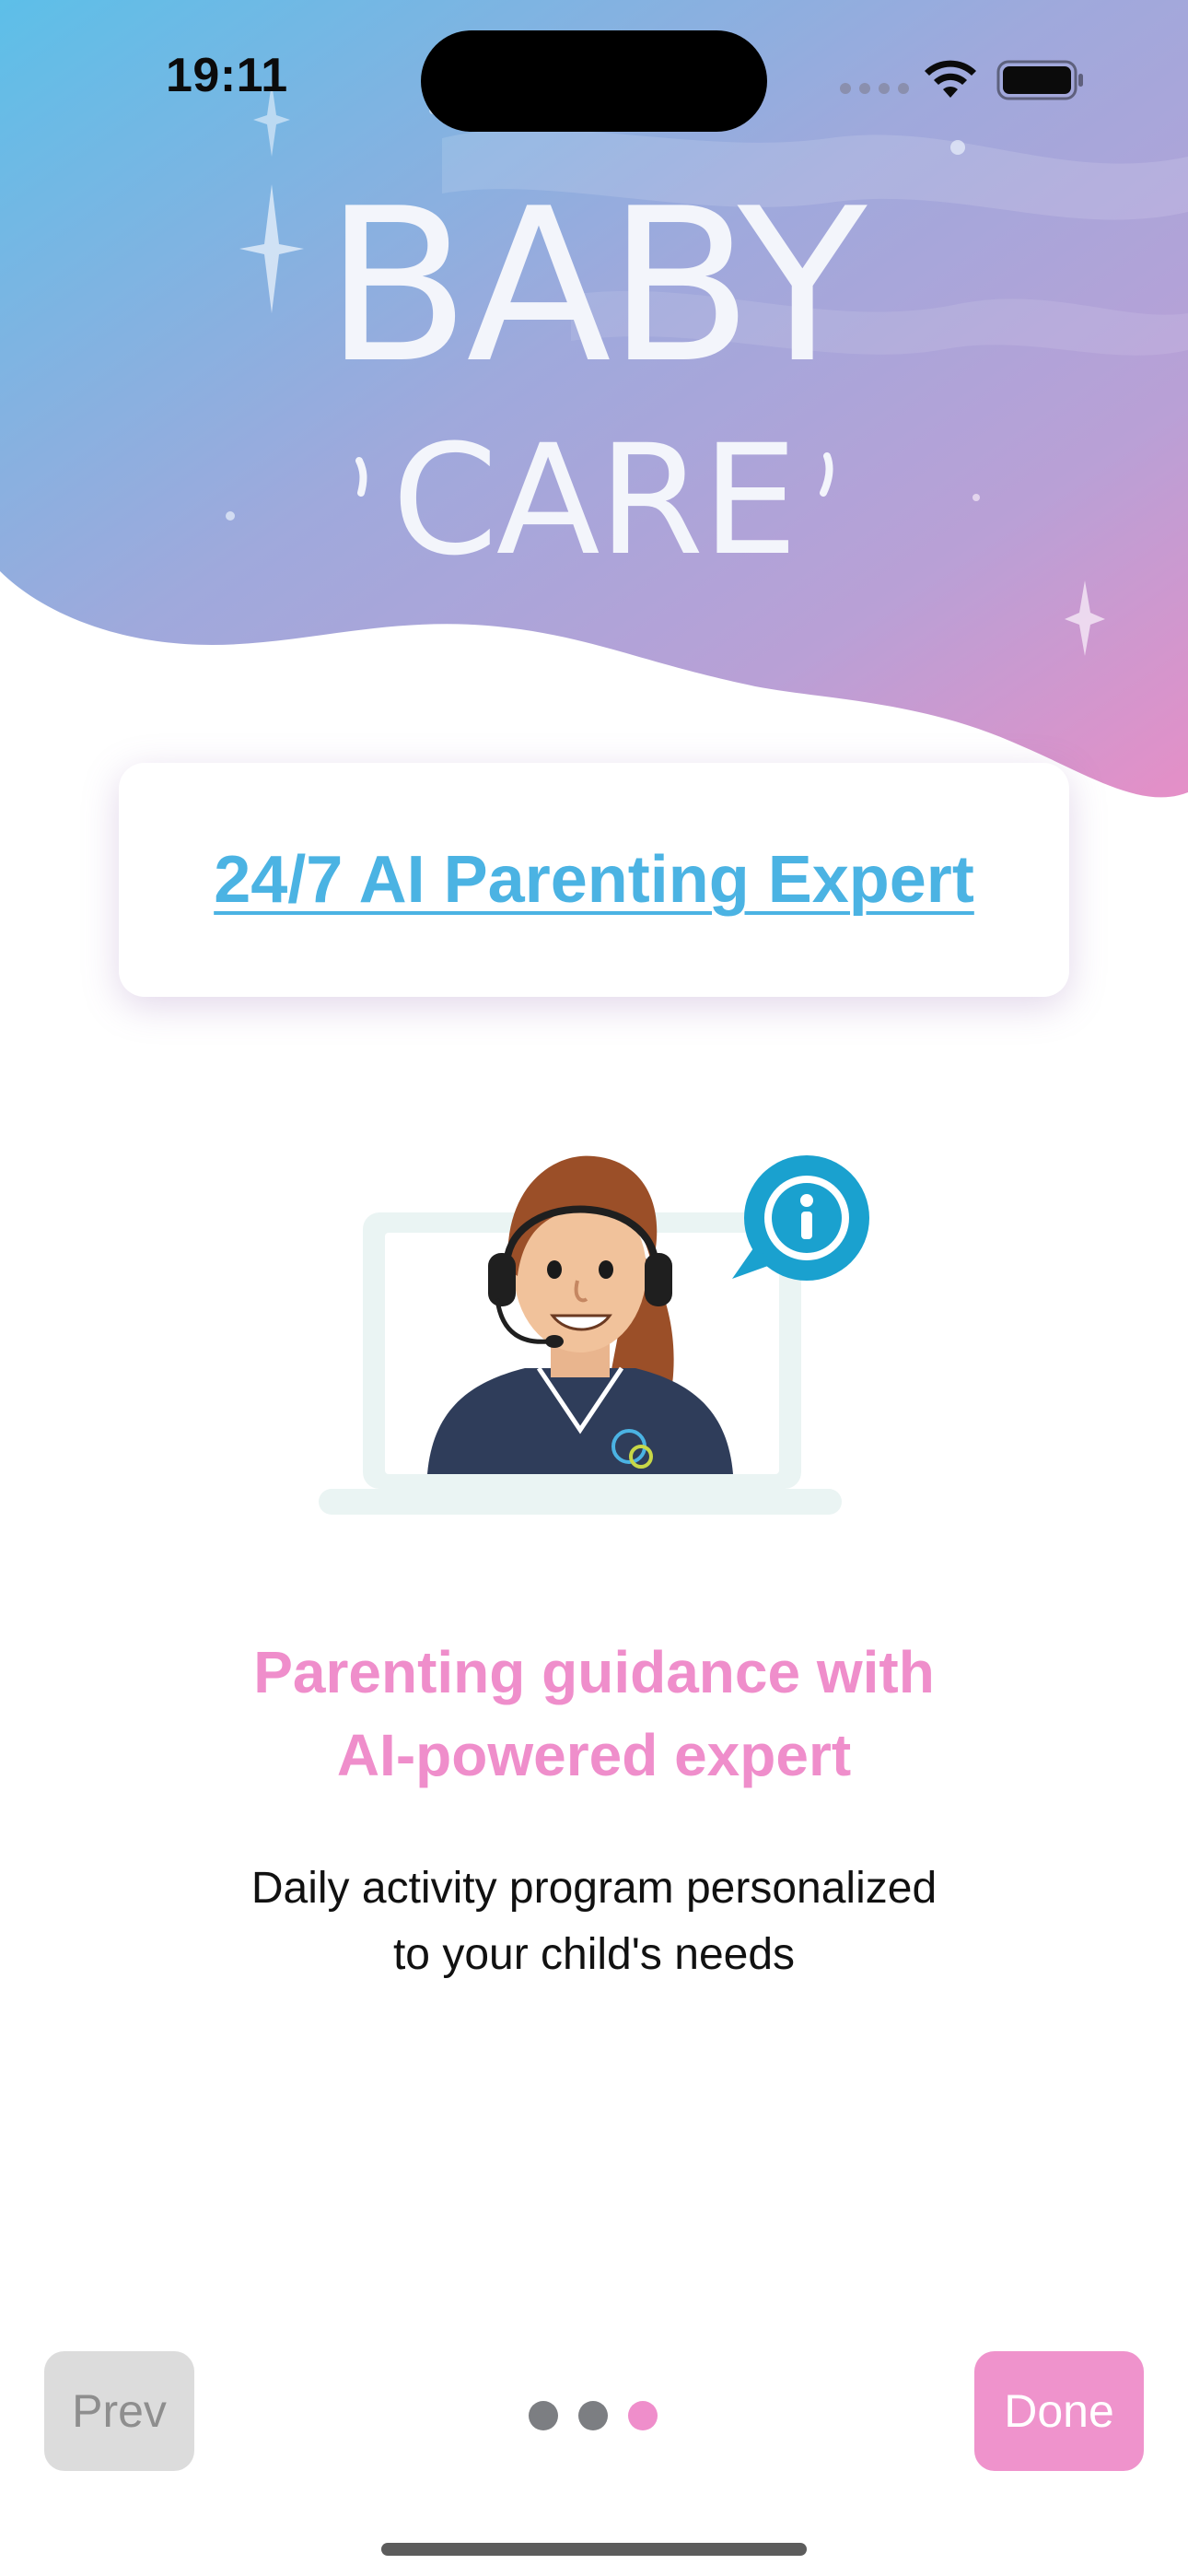 This screenshot has width=1188, height=2576. What do you see at coordinates (594, 1888) in the screenshot?
I see `subtitle-line-1: Daily activity program personalized` at bounding box center [594, 1888].